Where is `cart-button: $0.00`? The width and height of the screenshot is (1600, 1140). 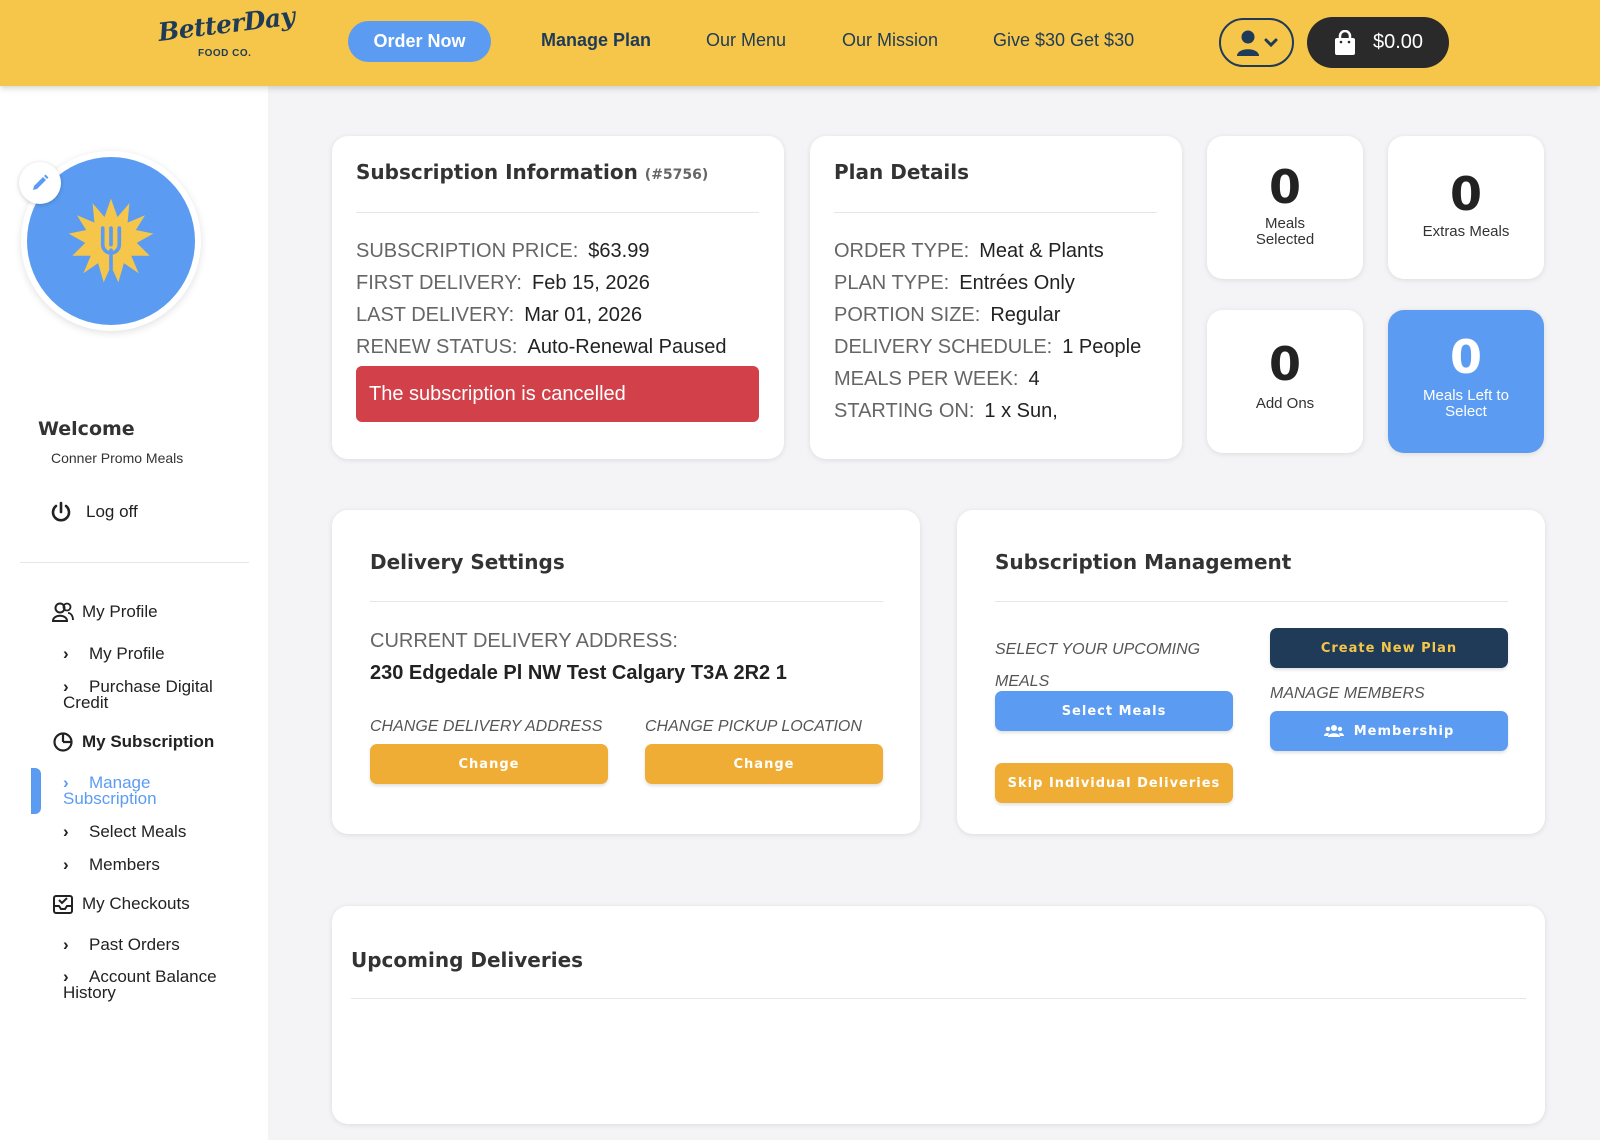 cart-button: $0.00 is located at coordinates (1378, 42).